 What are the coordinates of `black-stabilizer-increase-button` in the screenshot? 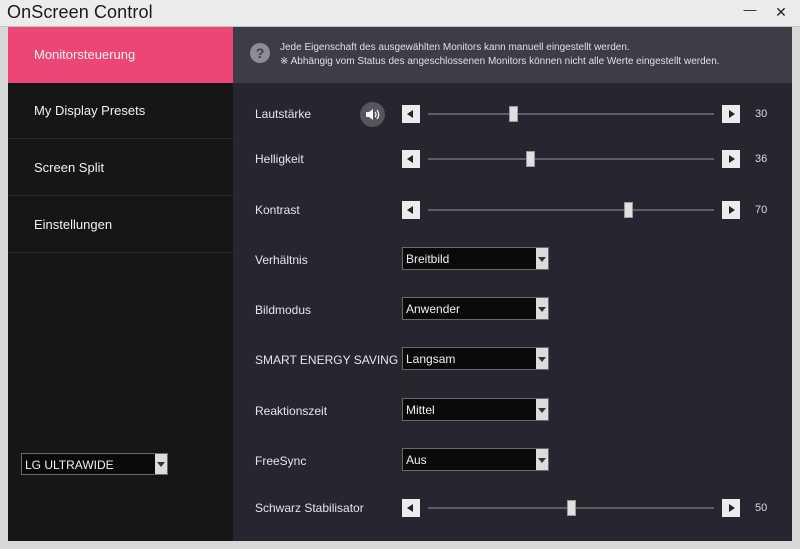 It's located at (731, 508).